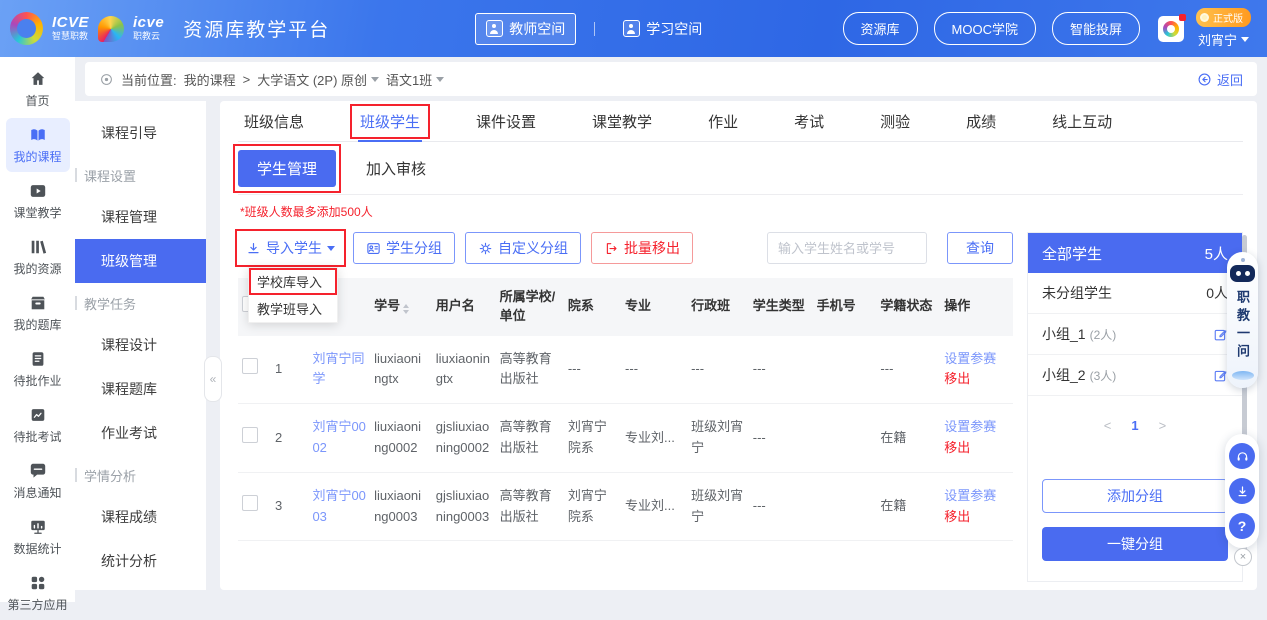 The image size is (1267, 620). What do you see at coordinates (1163, 425) in the screenshot?
I see `page-next-button: >` at bounding box center [1163, 425].